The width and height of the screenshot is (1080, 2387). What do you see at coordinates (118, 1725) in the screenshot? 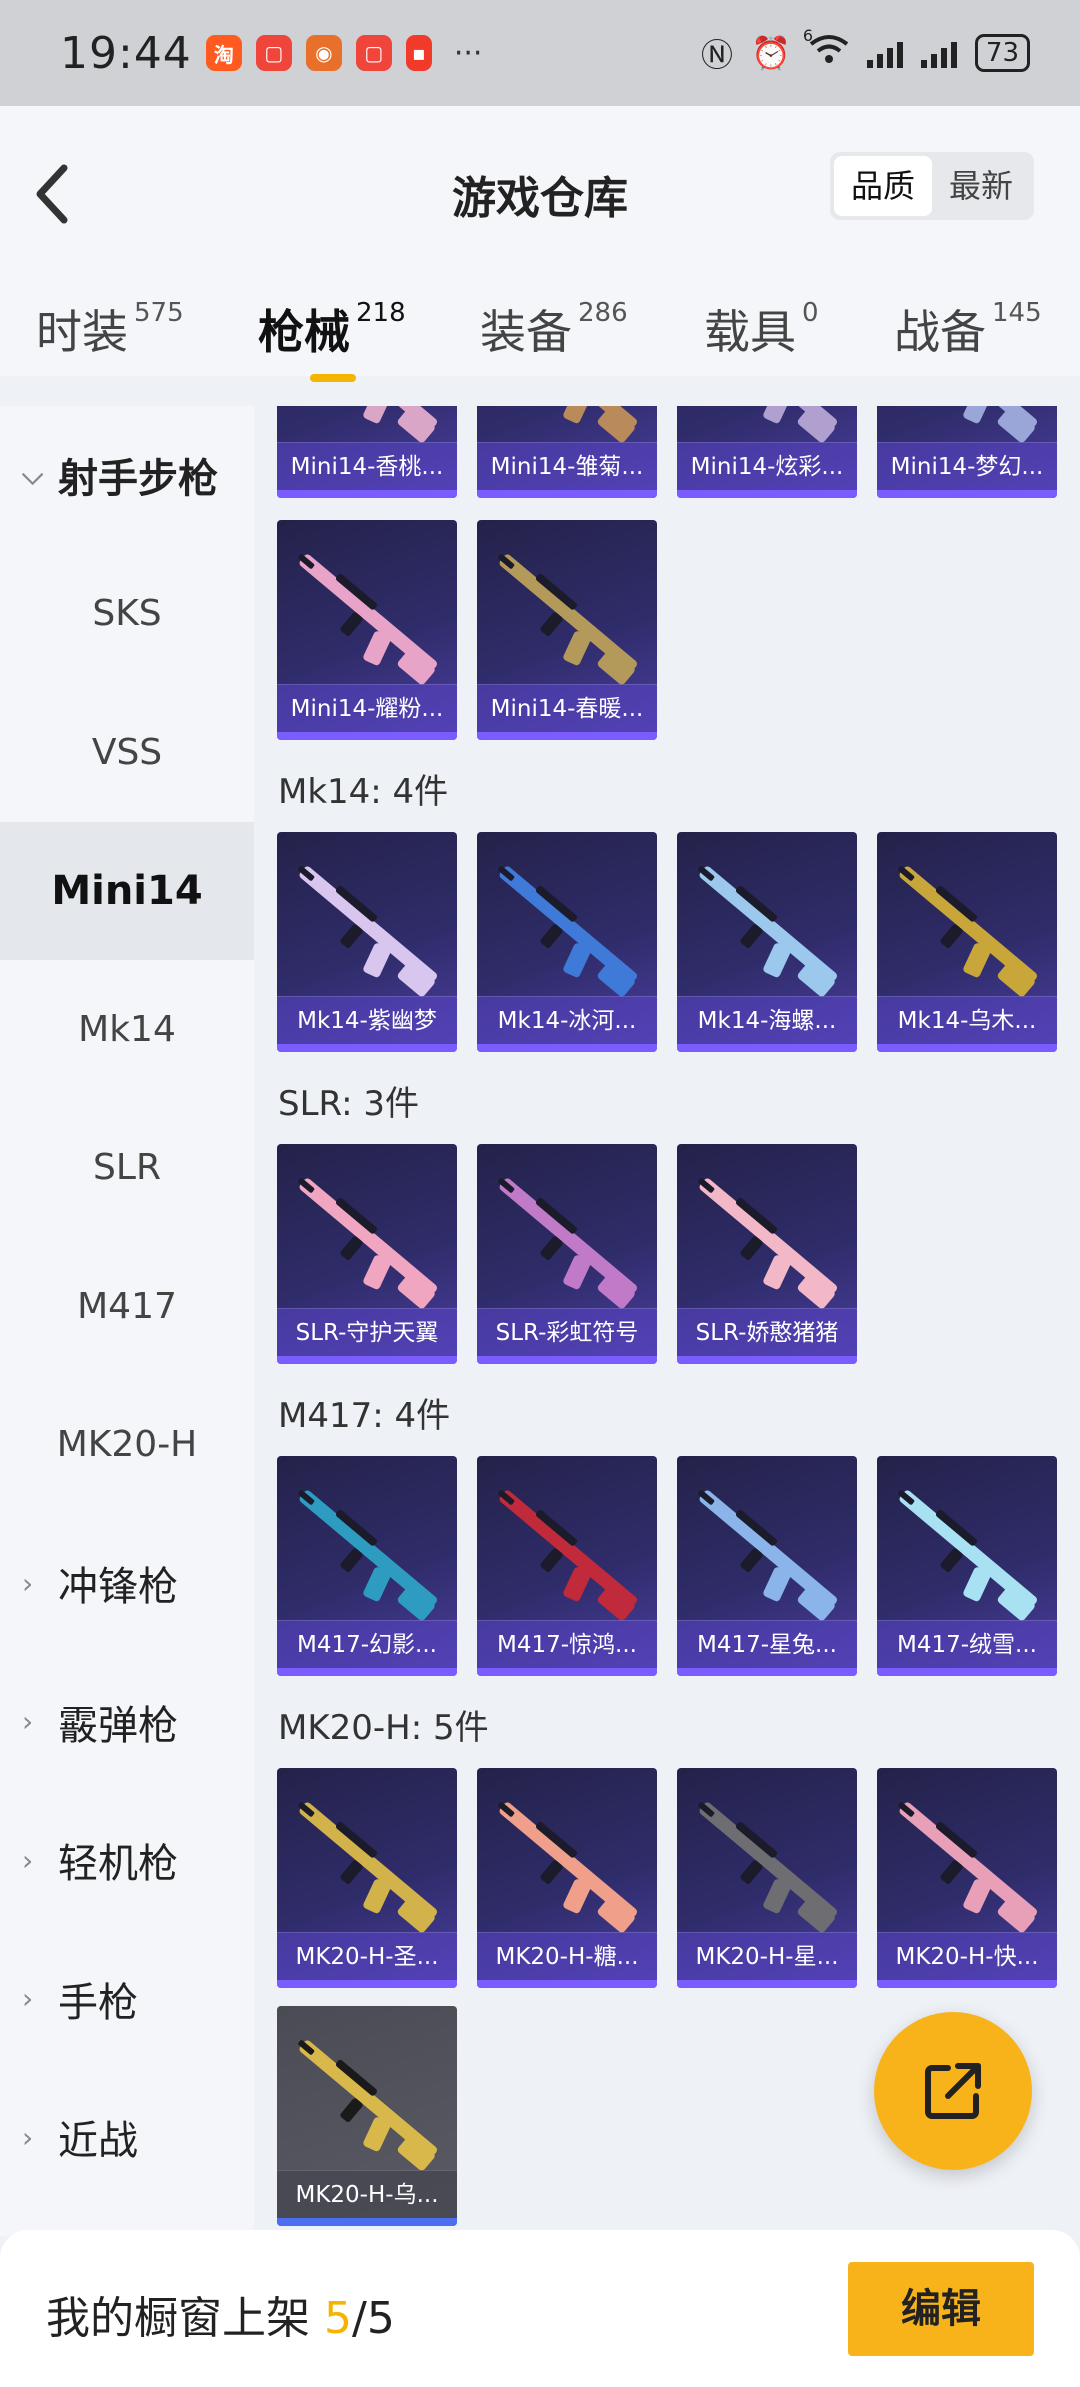
I see `sidebar-item-label: 霰弹枪` at bounding box center [118, 1725].